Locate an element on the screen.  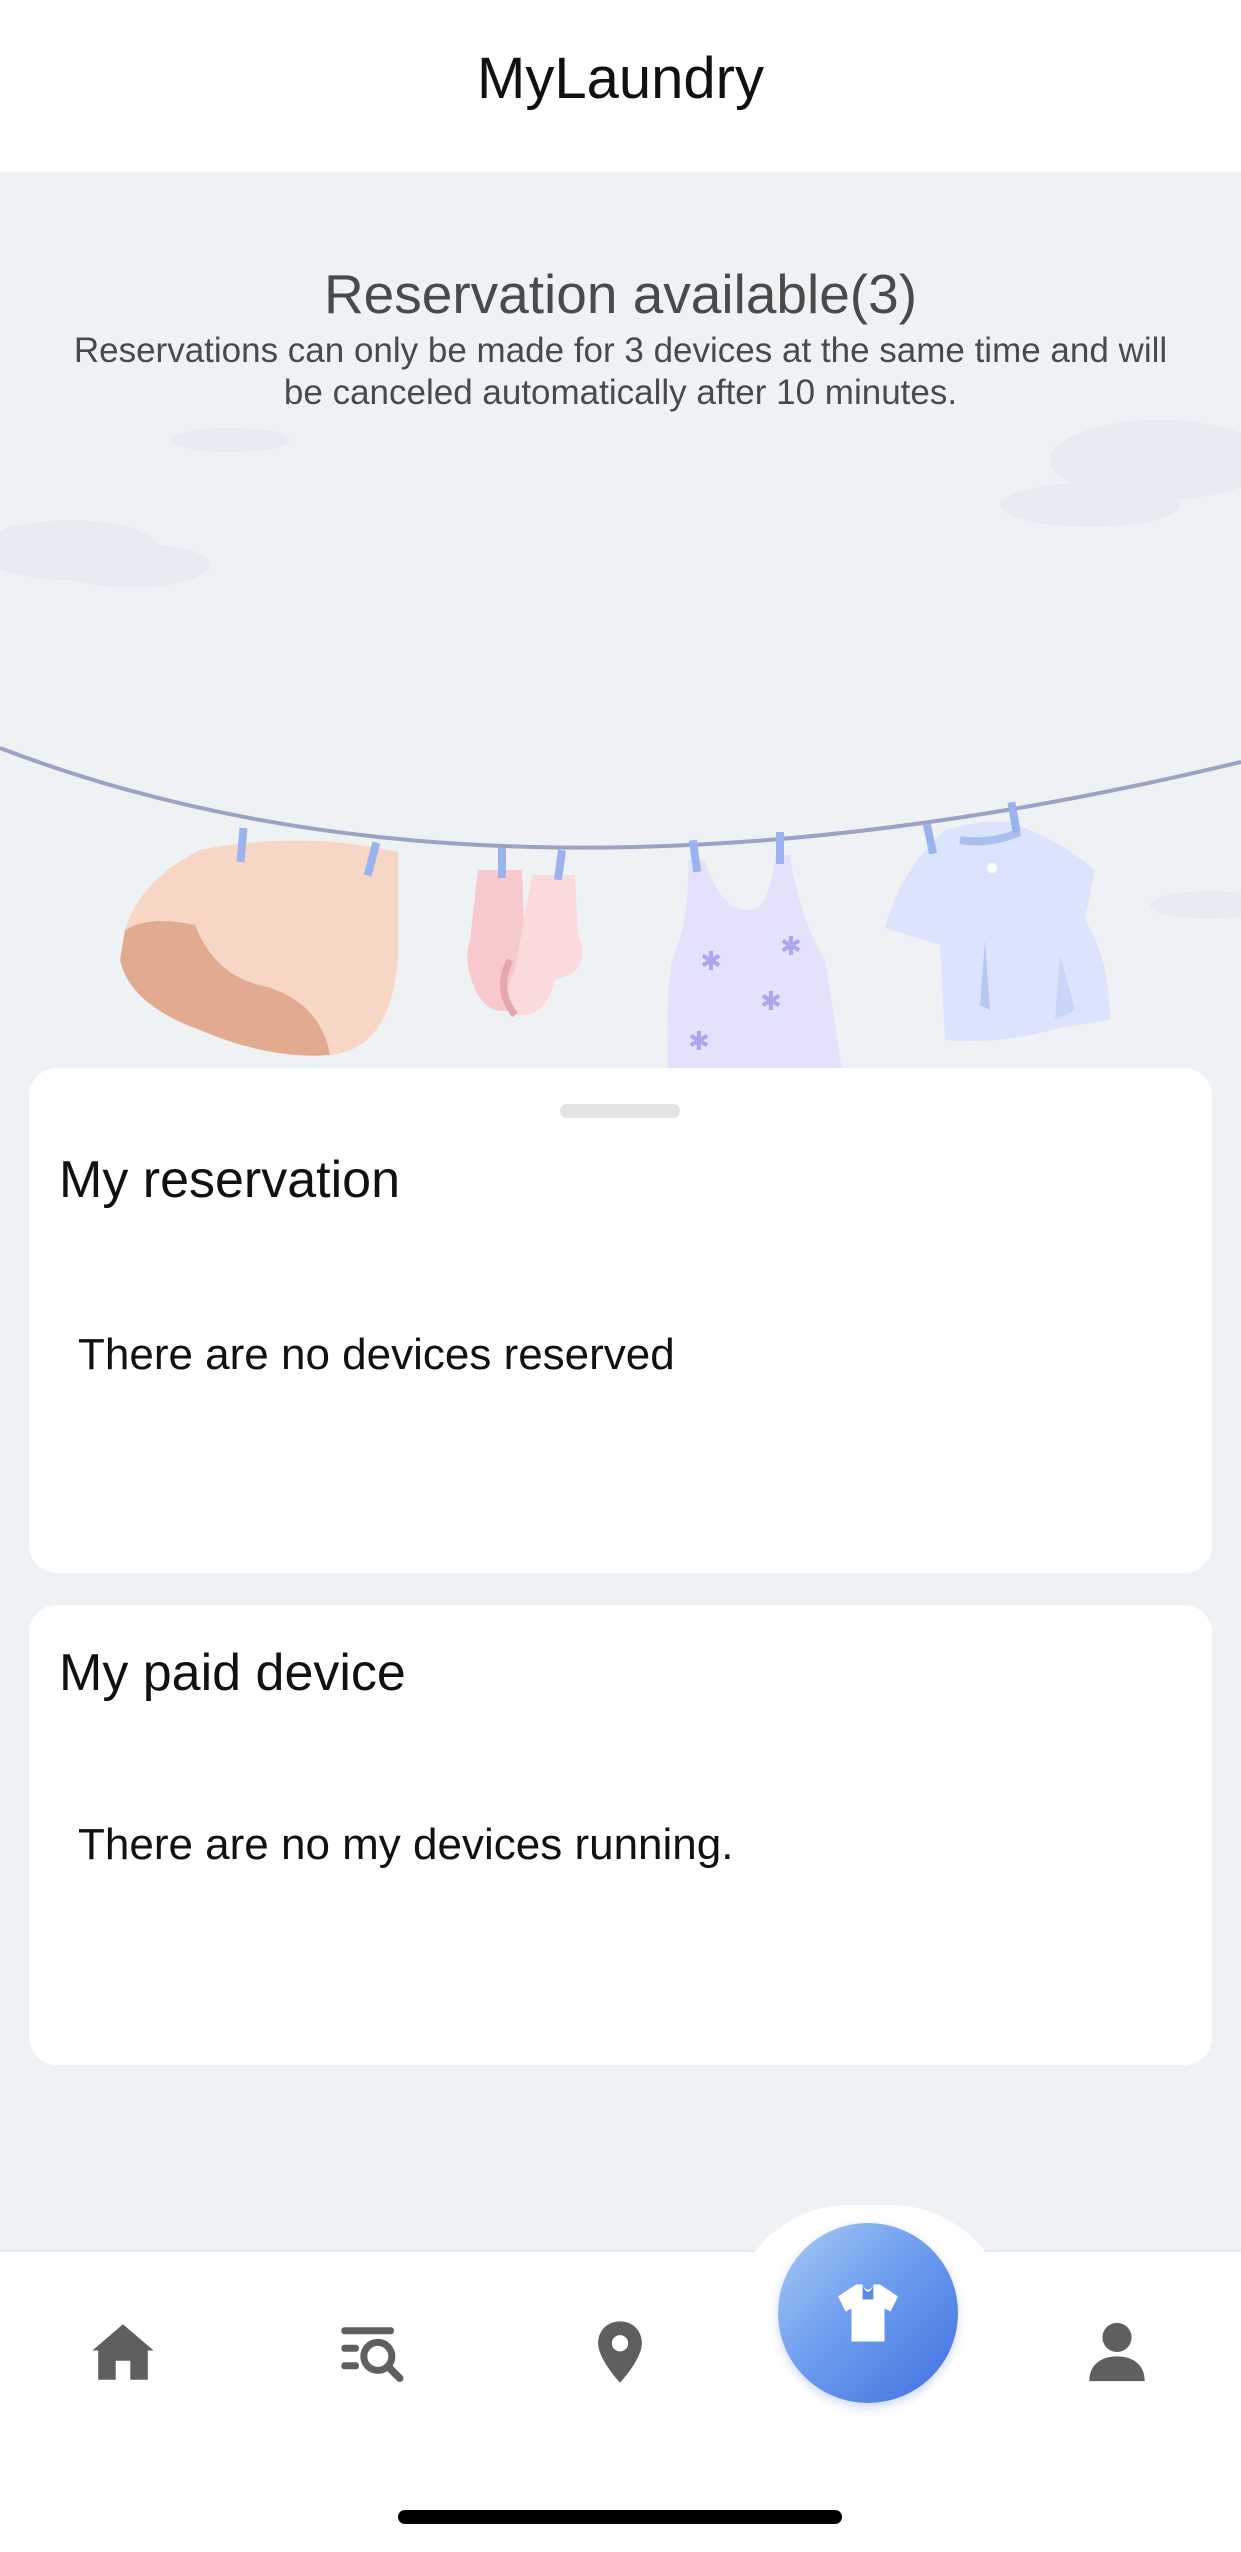
no-running-device-message: There are no my devices running. is located at coordinates (406, 1844).